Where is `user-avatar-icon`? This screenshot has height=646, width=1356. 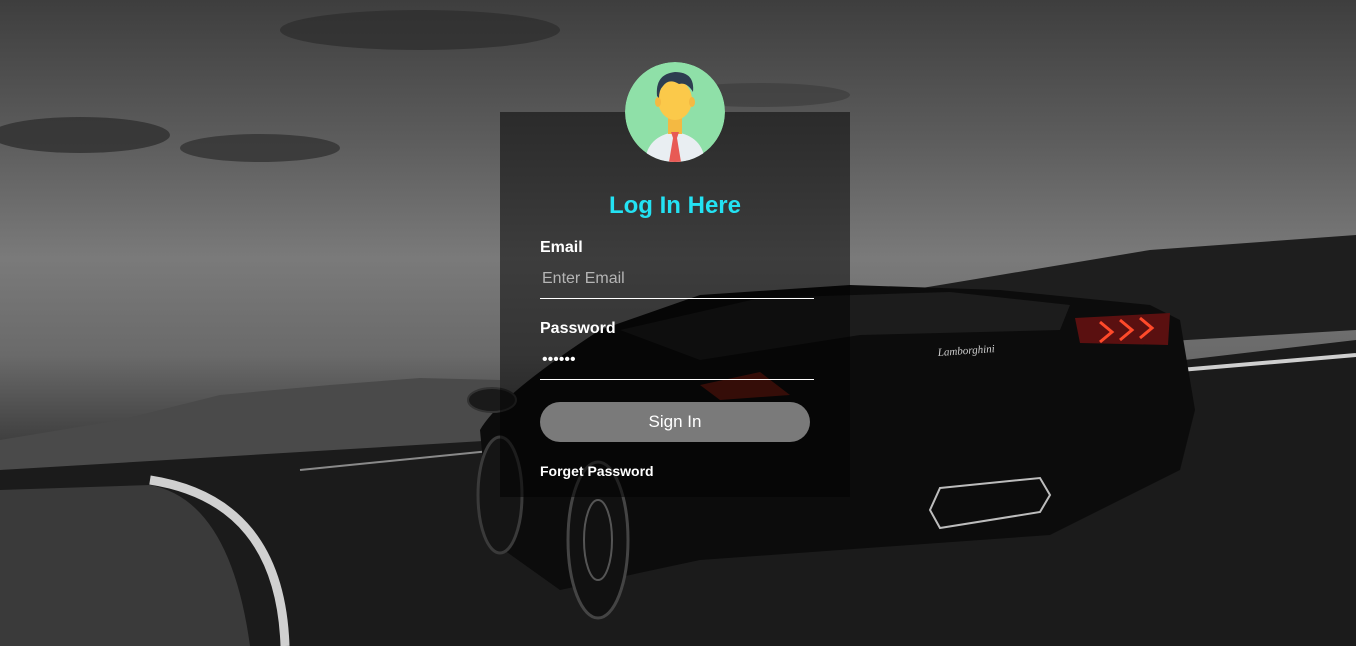 user-avatar-icon is located at coordinates (675, 112).